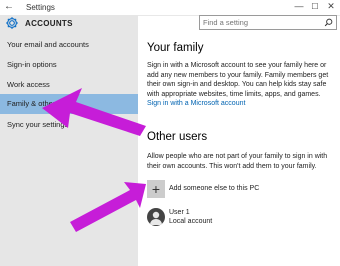 The image size is (340, 266). What do you see at coordinates (315, 6) in the screenshot?
I see `maximize-button: ☐` at bounding box center [315, 6].